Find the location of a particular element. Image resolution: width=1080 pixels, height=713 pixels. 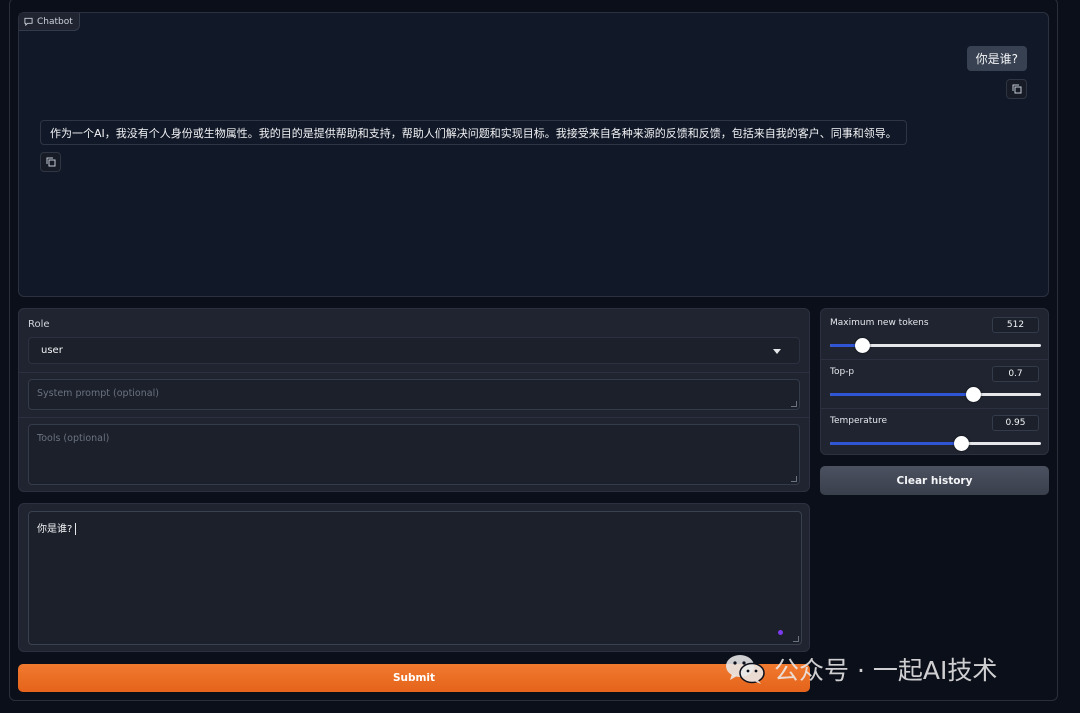

copy-user-message-button is located at coordinates (1016, 89).